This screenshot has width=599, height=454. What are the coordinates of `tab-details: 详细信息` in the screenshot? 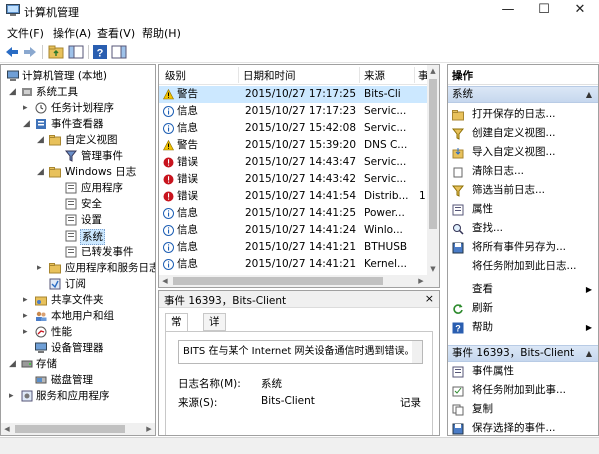 It's located at (214, 344).